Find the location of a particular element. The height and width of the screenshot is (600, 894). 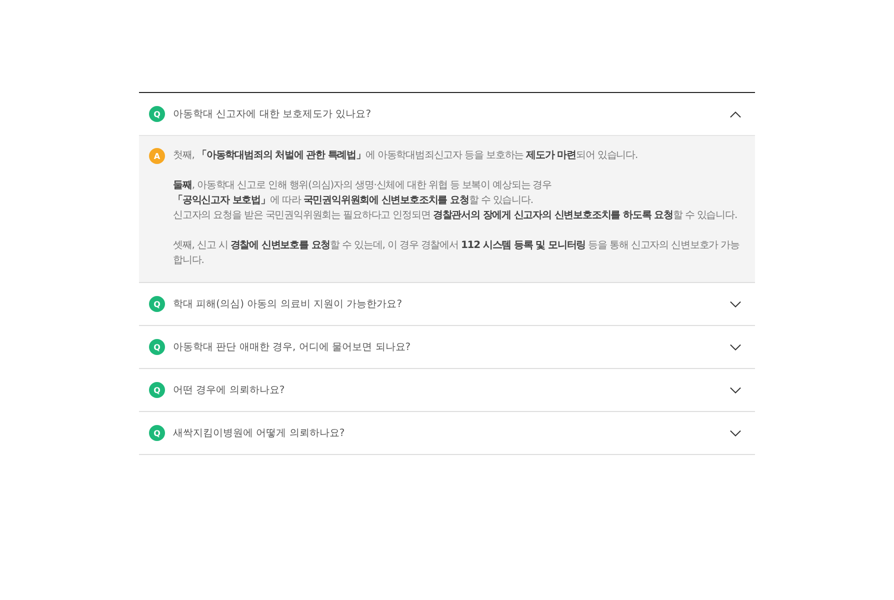

answer-text: 셋째, 신고 시 경찰에 신변보호를 요청할 수 있는데, 이 경우 경찰에서 112 시스템 등록 및 모니터링 등을 통해 신고자의 신변보호가 가능합니다. is located at coordinates (456, 253).